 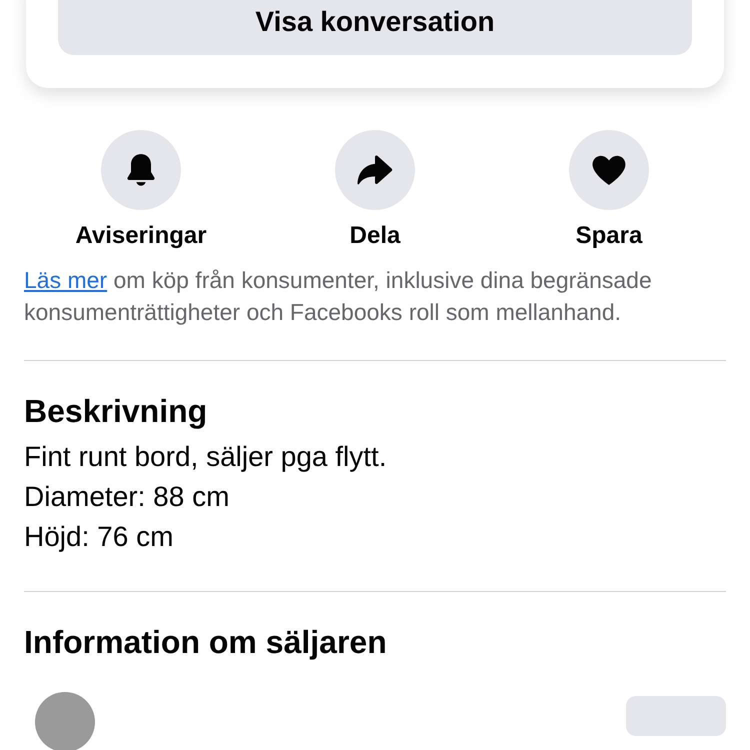 I want to click on action-label: Spara, so click(x=609, y=236).